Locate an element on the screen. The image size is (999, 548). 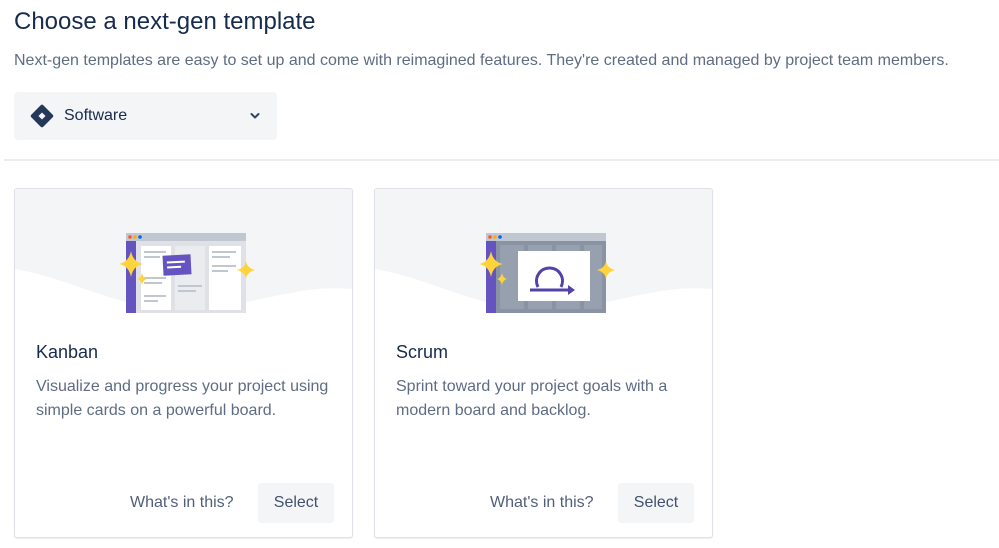
chevron-down-icon is located at coordinates (255, 116).